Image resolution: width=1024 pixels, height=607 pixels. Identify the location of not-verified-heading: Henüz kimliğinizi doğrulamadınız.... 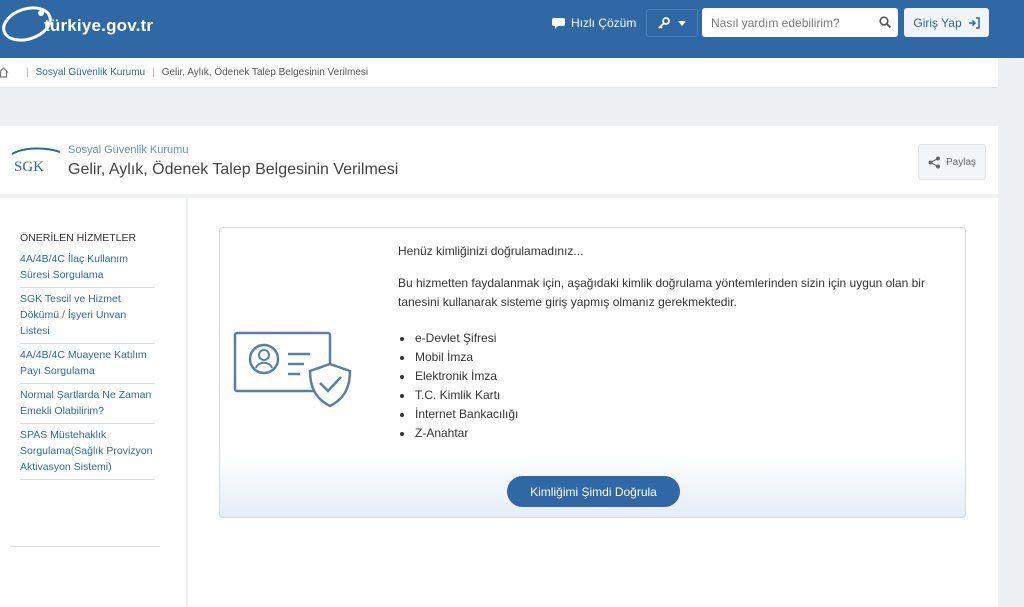
(491, 251).